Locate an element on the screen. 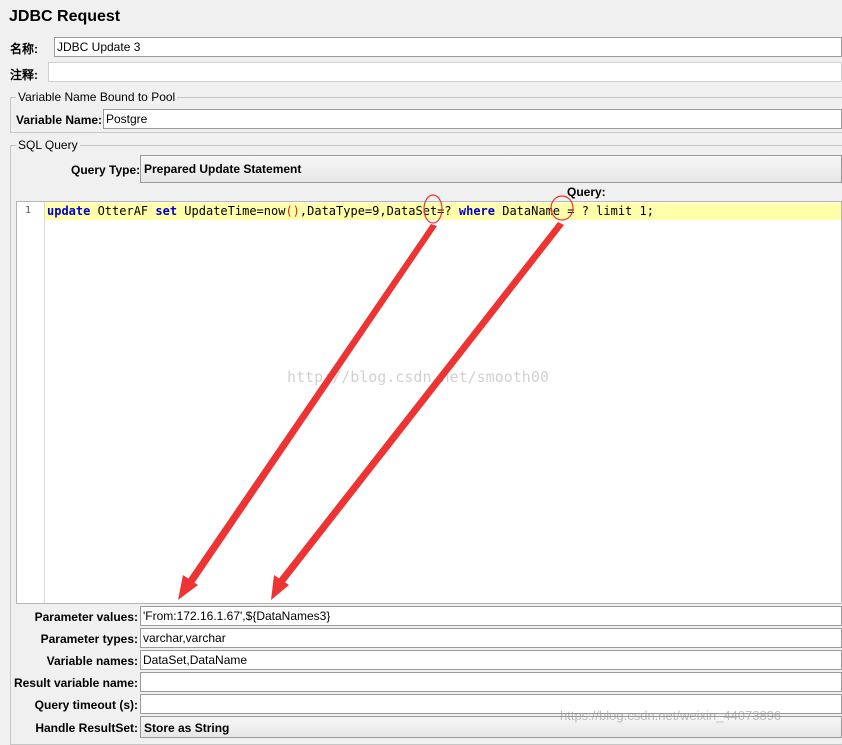 The width and height of the screenshot is (842, 745). variable-names-label: Variable names: is located at coordinates (92, 661).